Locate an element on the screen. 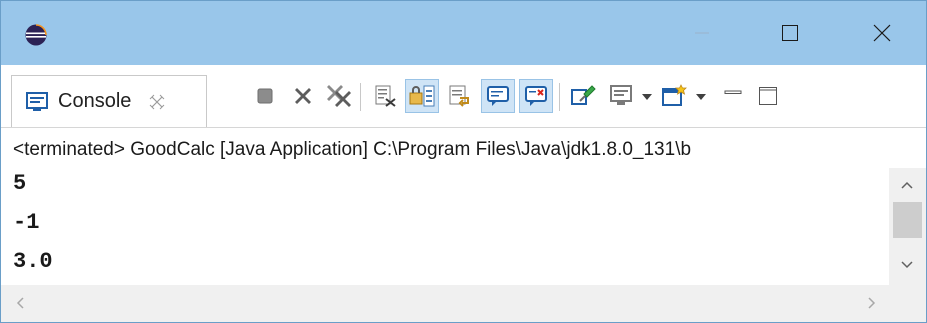 The image size is (927, 323). show-on-stdout-button is located at coordinates (498, 96).